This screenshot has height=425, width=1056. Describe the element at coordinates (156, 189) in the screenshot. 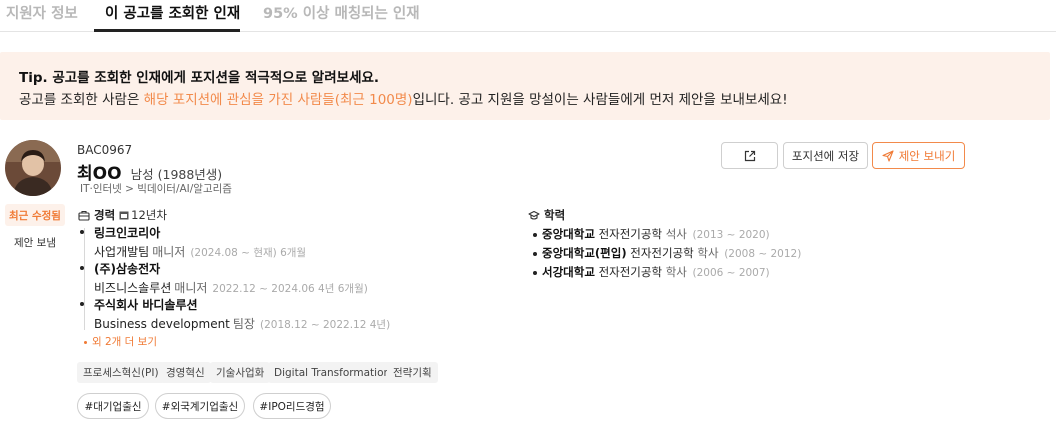

I see `candidate-category: IT·인터넷 > 빅데이터/AI/알고리즘` at that location.